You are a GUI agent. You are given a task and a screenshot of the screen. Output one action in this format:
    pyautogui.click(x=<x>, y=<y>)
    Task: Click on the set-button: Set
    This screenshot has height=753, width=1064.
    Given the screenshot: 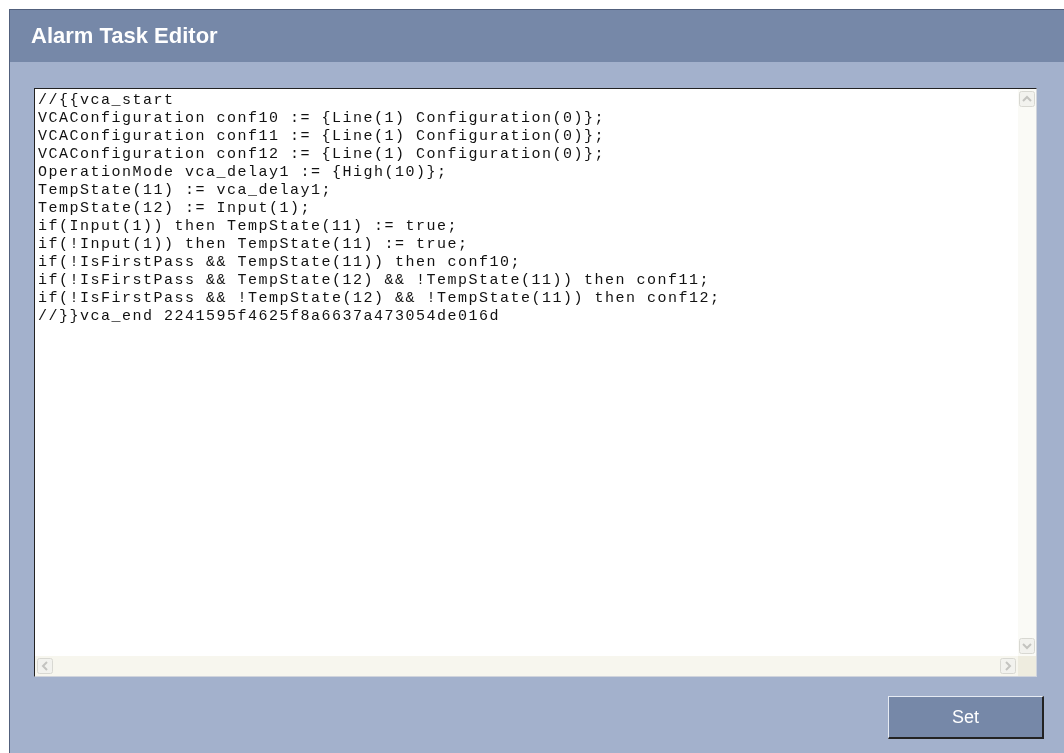 What is the action you would take?
    pyautogui.click(x=966, y=717)
    